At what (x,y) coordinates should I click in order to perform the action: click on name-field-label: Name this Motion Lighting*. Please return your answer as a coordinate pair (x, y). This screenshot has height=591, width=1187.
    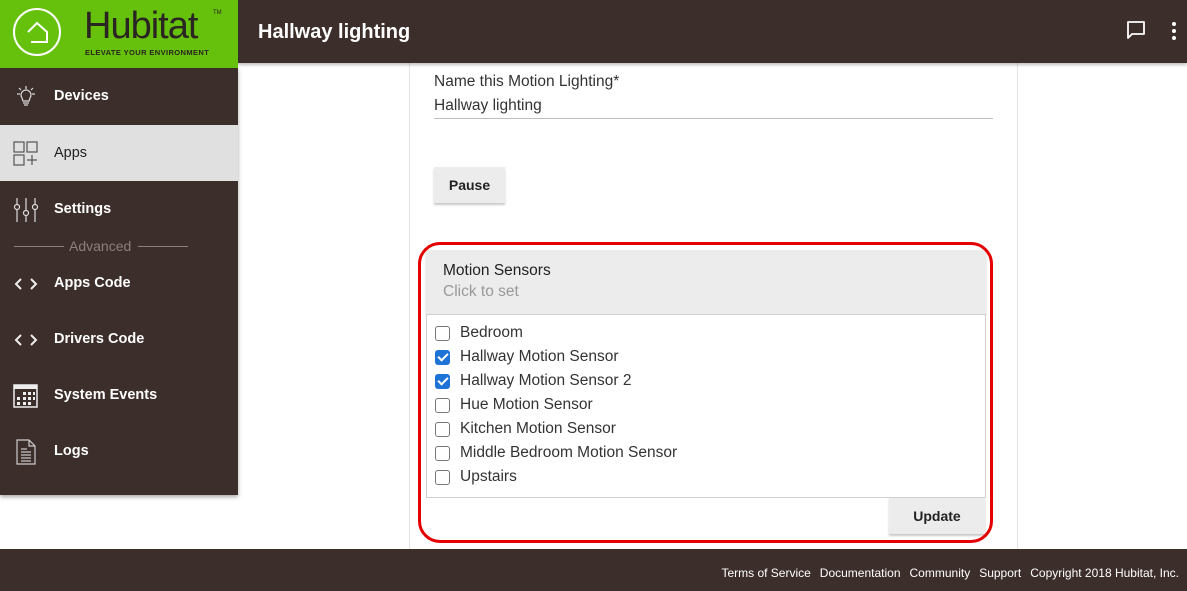
    Looking at the image, I should click on (527, 81).